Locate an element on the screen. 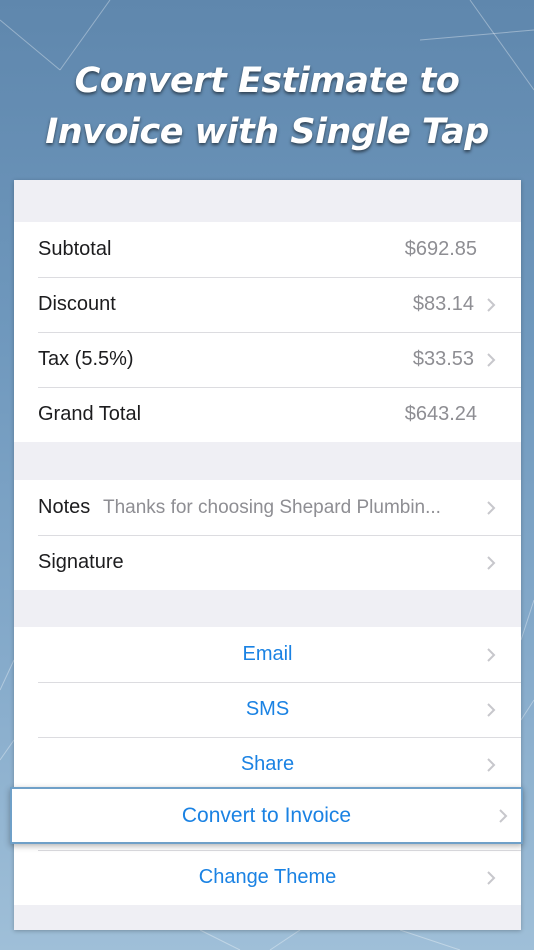 The height and width of the screenshot is (950, 534). share-row: Share is located at coordinates (267, 764).